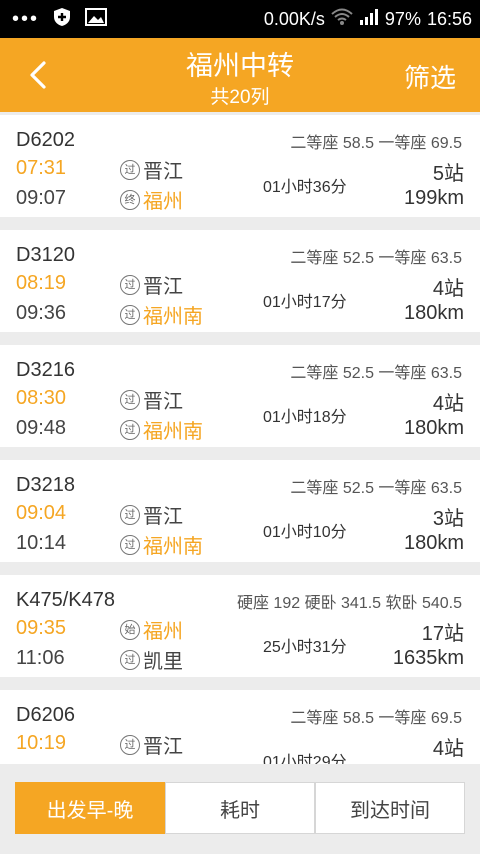 The width and height of the screenshot is (480, 854). I want to click on arrival-time: 10:14, so click(41, 543).